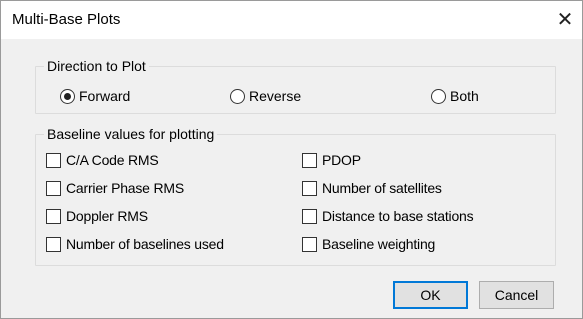  I want to click on checkbox-doppler-rms-label: Doppler RMS, so click(107, 216).